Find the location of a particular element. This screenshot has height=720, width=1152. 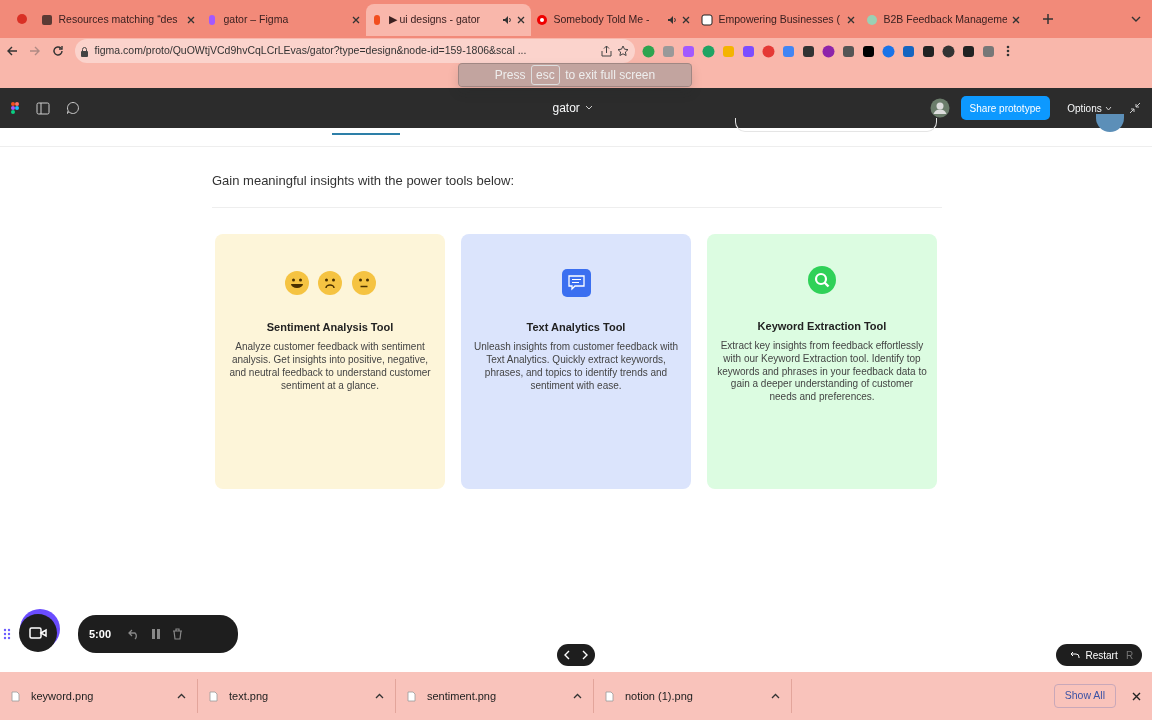

shortcut-key: R is located at coordinates (1130, 655).